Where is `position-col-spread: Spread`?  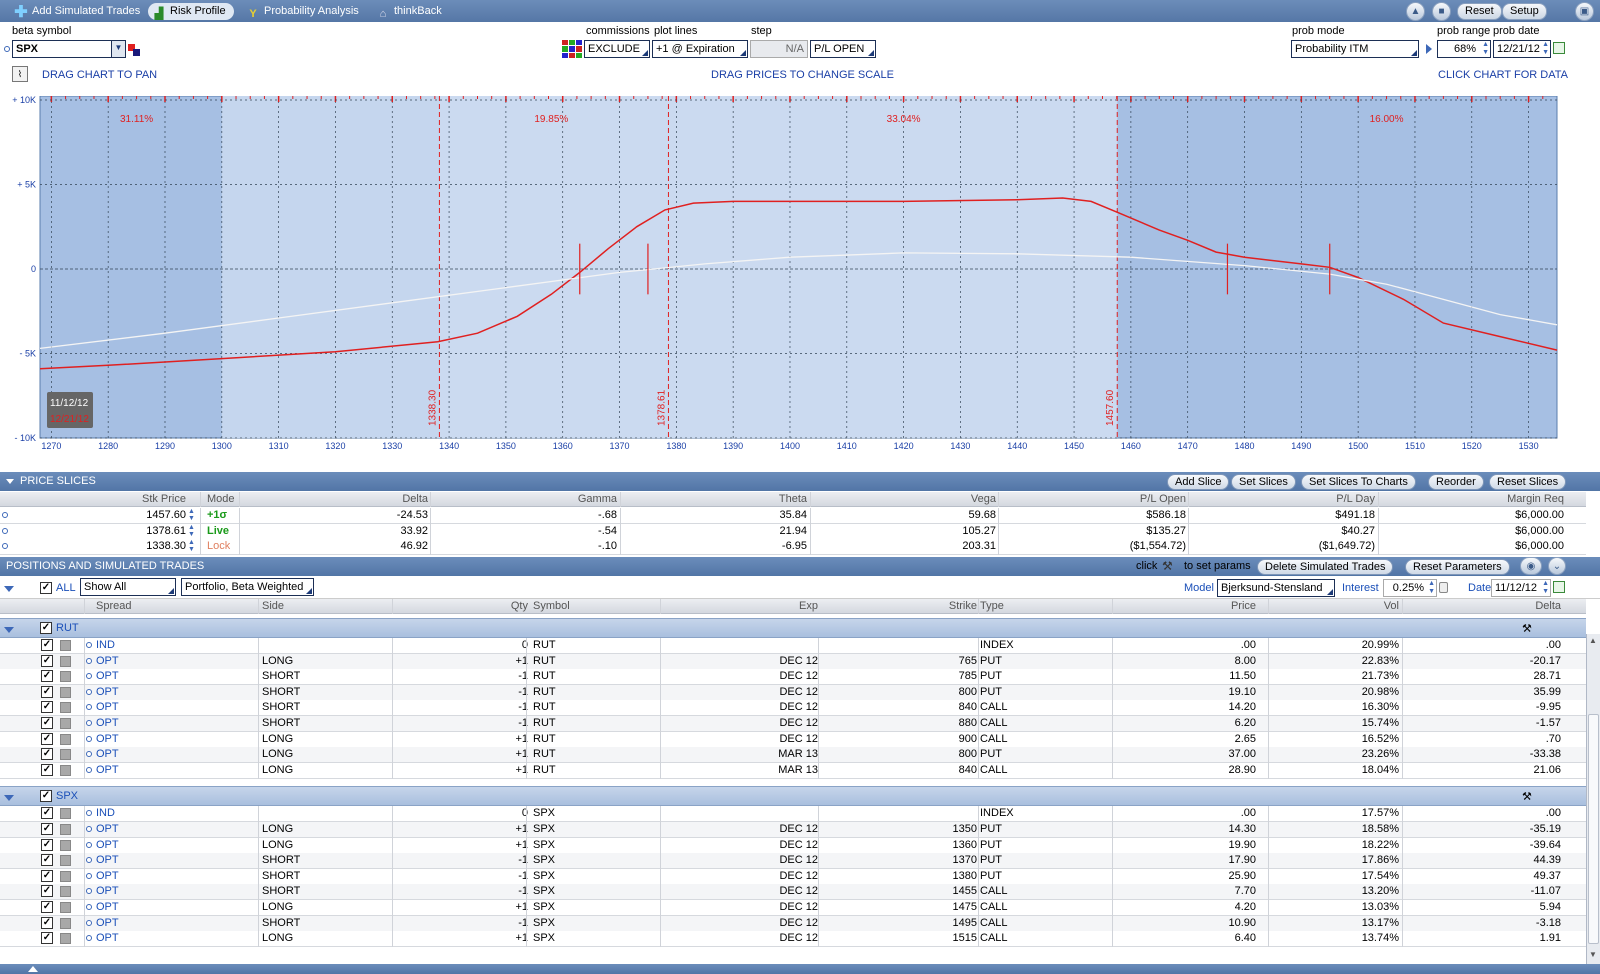 position-col-spread: Spread is located at coordinates (113, 606).